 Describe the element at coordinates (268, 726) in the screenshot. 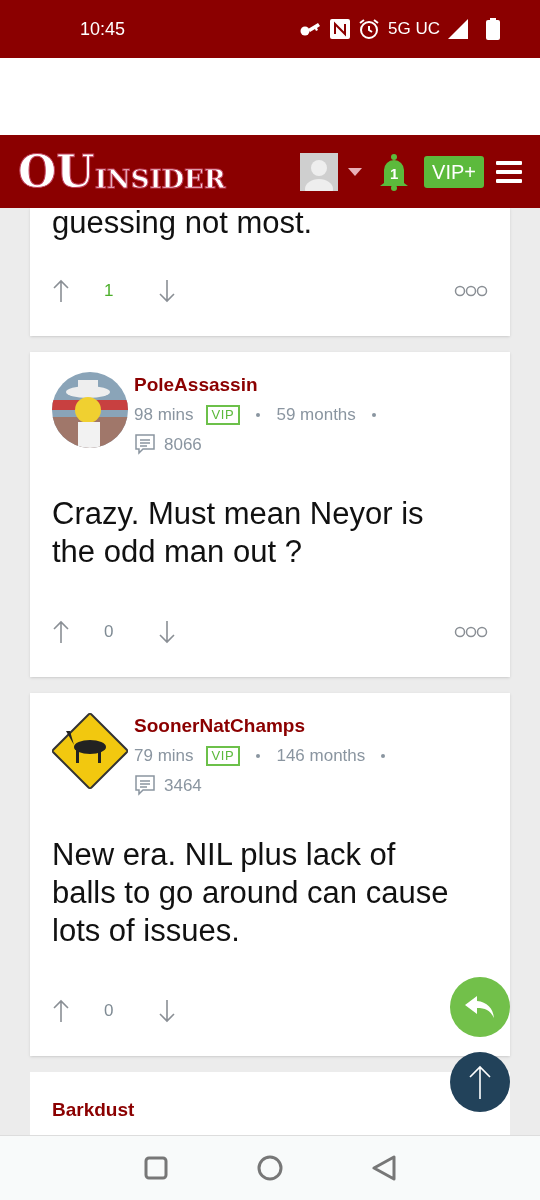

I see `author-name: SoonerNatChamps` at that location.